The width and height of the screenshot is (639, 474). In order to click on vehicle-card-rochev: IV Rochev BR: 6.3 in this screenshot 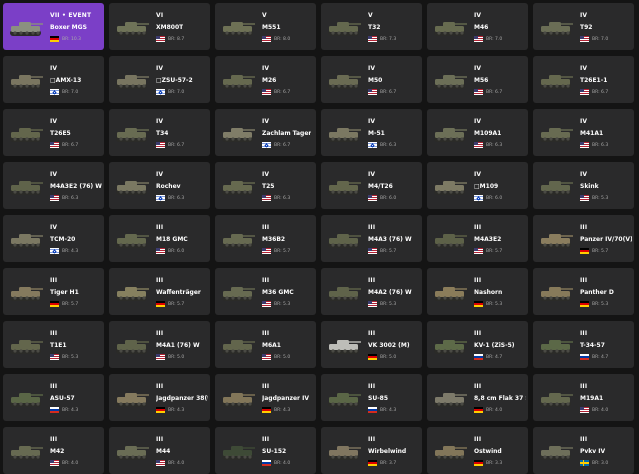, I will do `click(159, 185)`.